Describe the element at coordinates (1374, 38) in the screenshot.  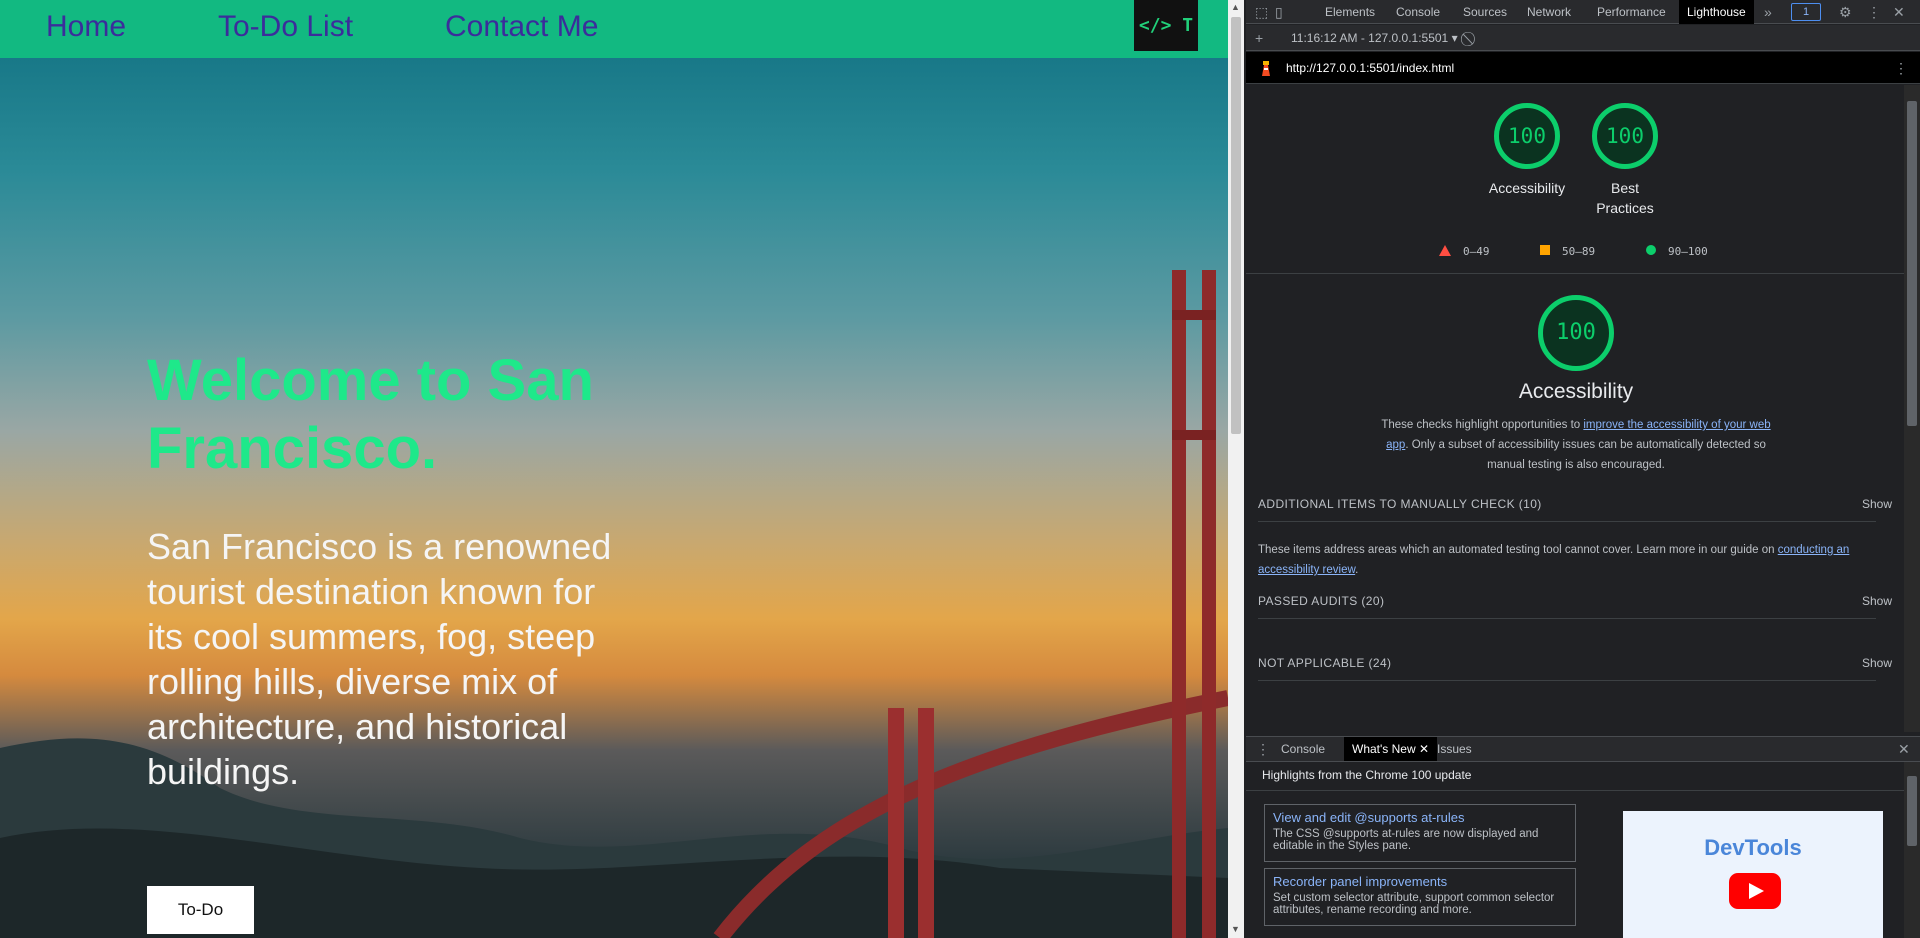
I see `report-select: 11:16:12 AM - 127.0.0.1:5501 ▾` at that location.